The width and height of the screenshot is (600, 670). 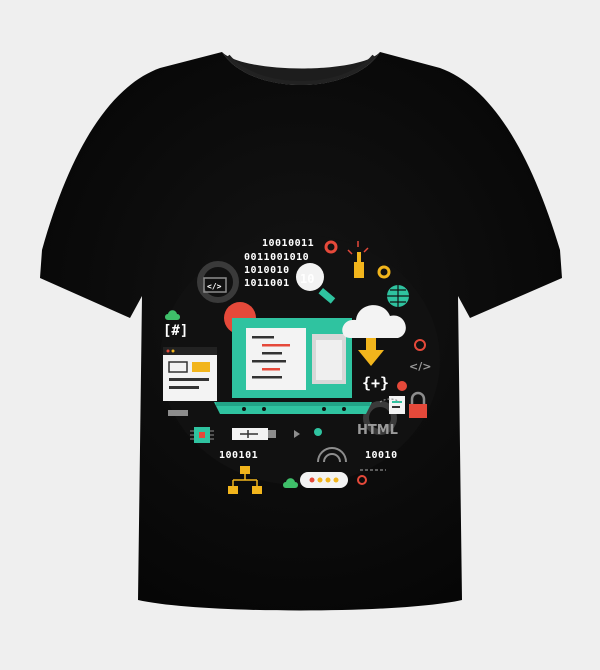 What do you see at coordinates (318, 432) in the screenshot?
I see `key-icon` at bounding box center [318, 432].